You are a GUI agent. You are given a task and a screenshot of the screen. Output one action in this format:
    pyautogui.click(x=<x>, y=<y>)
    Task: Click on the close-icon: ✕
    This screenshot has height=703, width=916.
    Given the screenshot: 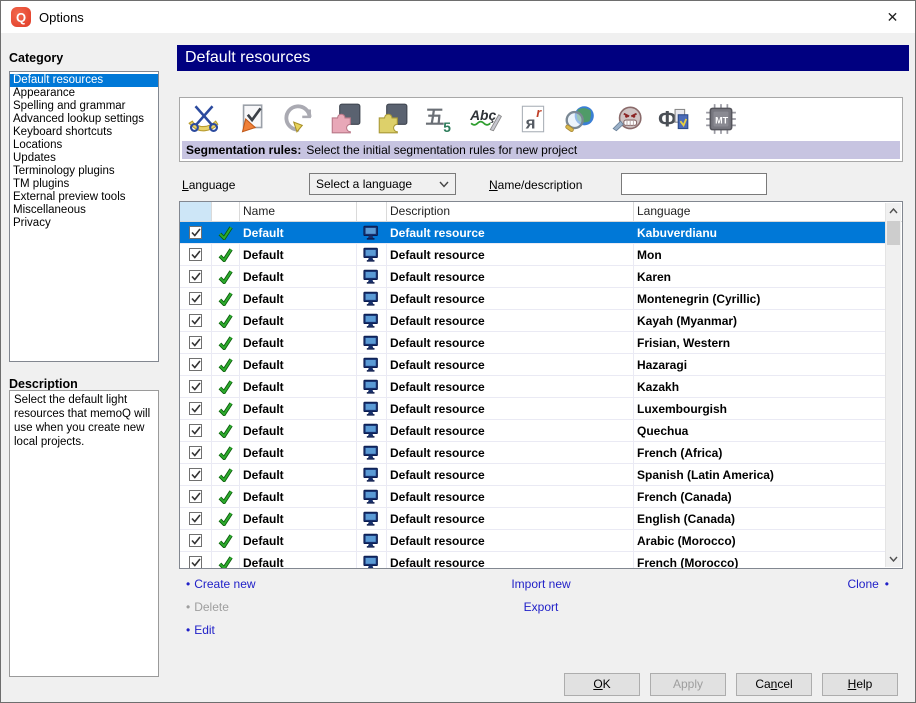 What is the action you would take?
    pyautogui.click(x=892, y=17)
    